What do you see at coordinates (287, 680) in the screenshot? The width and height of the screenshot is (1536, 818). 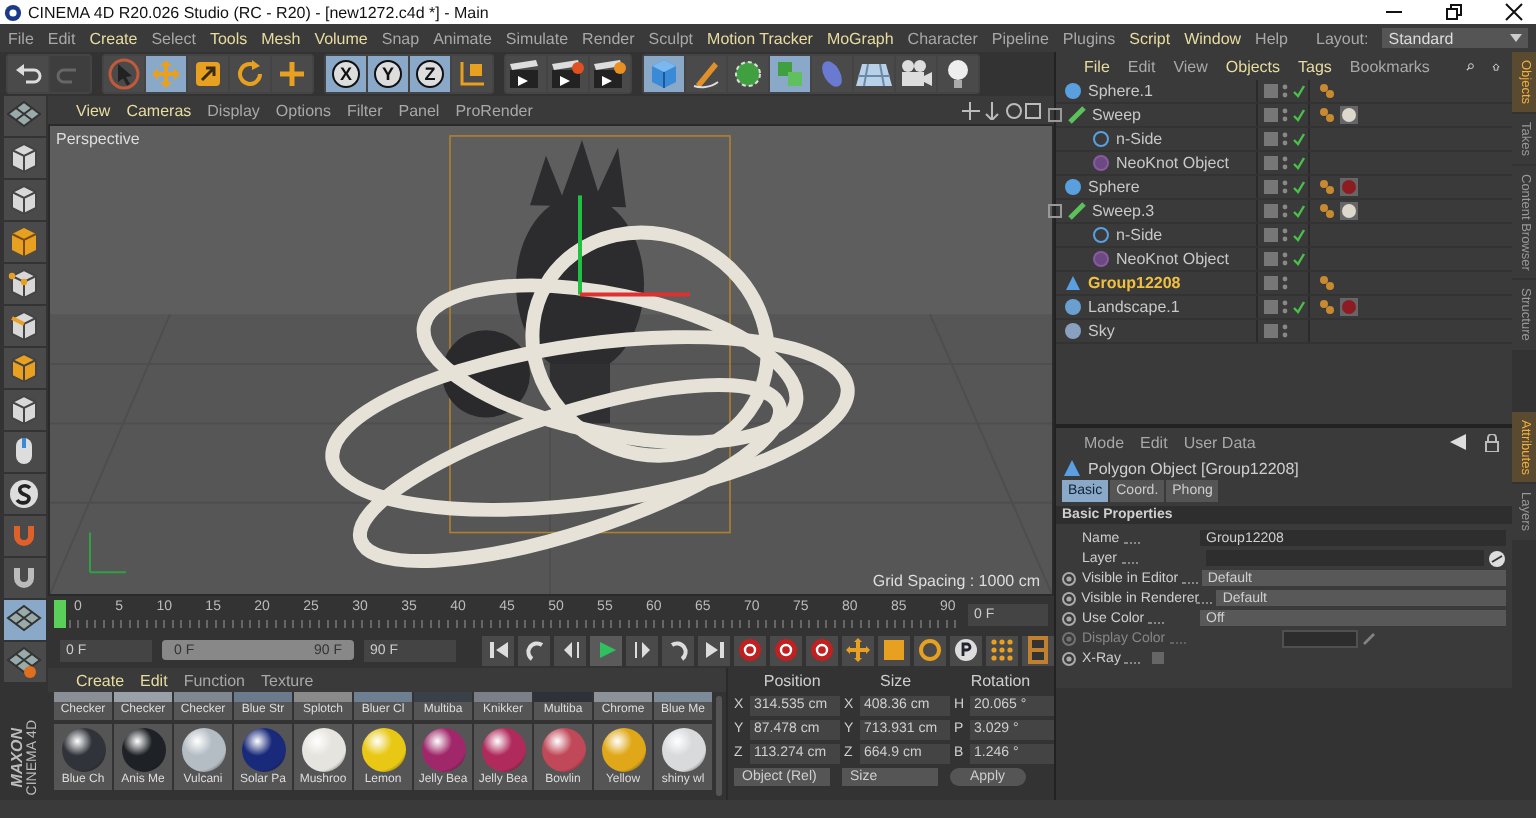 I see `menu-item: Texture` at bounding box center [287, 680].